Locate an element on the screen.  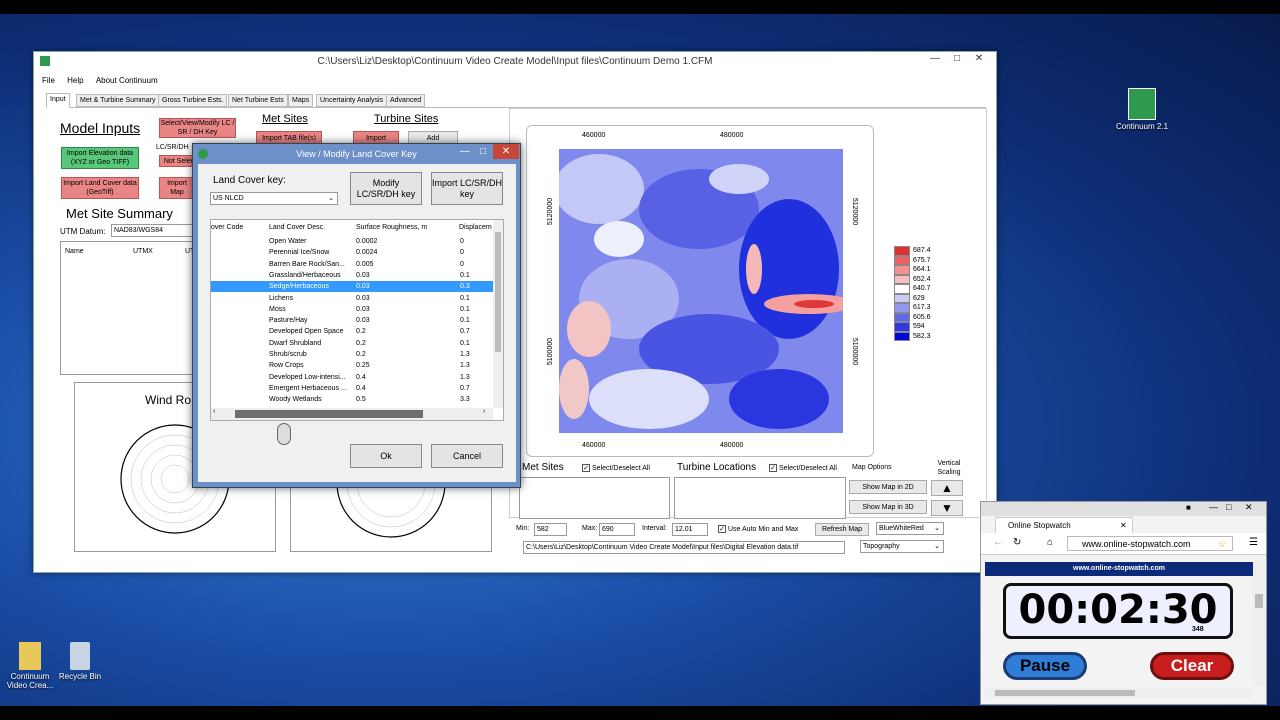
browser-close-button: ✕ is located at coordinates (1249, 507).